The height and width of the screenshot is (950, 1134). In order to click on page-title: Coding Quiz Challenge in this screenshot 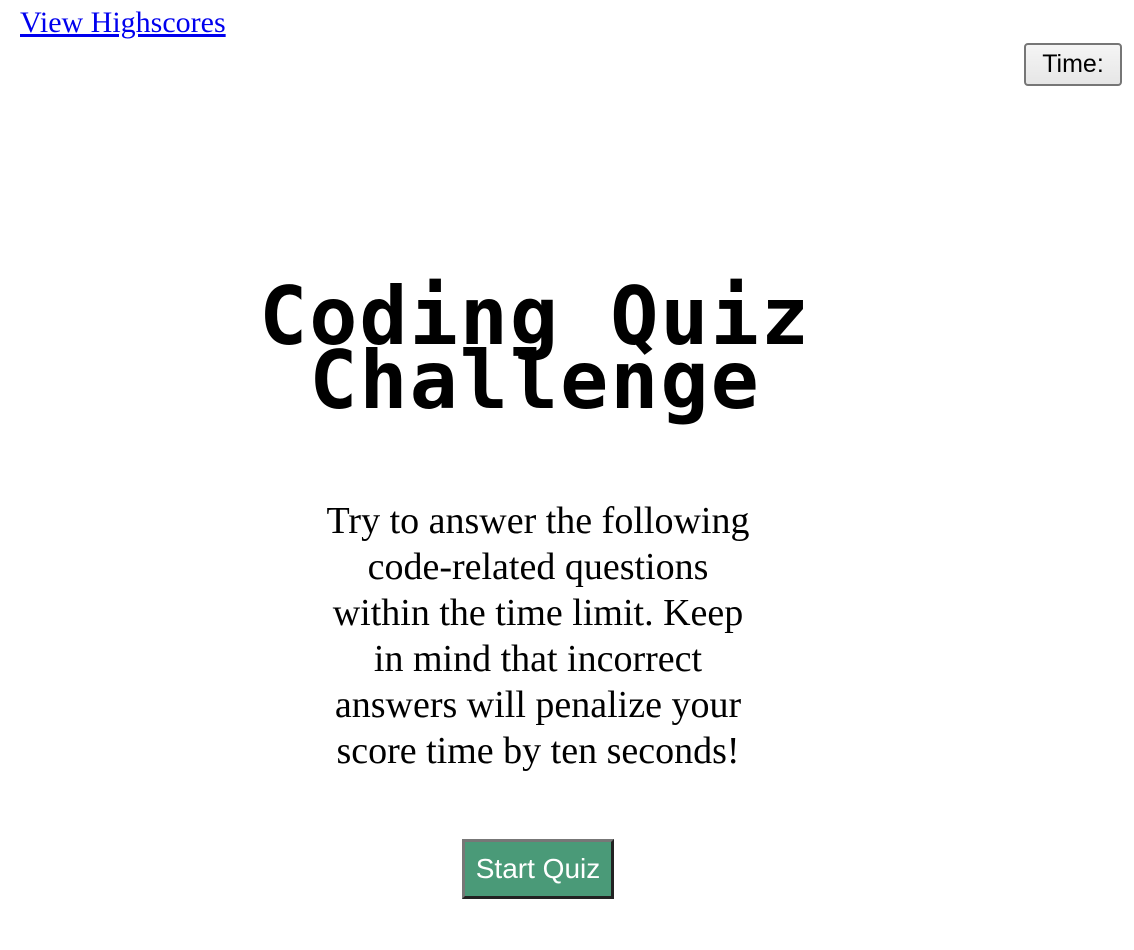, I will do `click(535, 349)`.